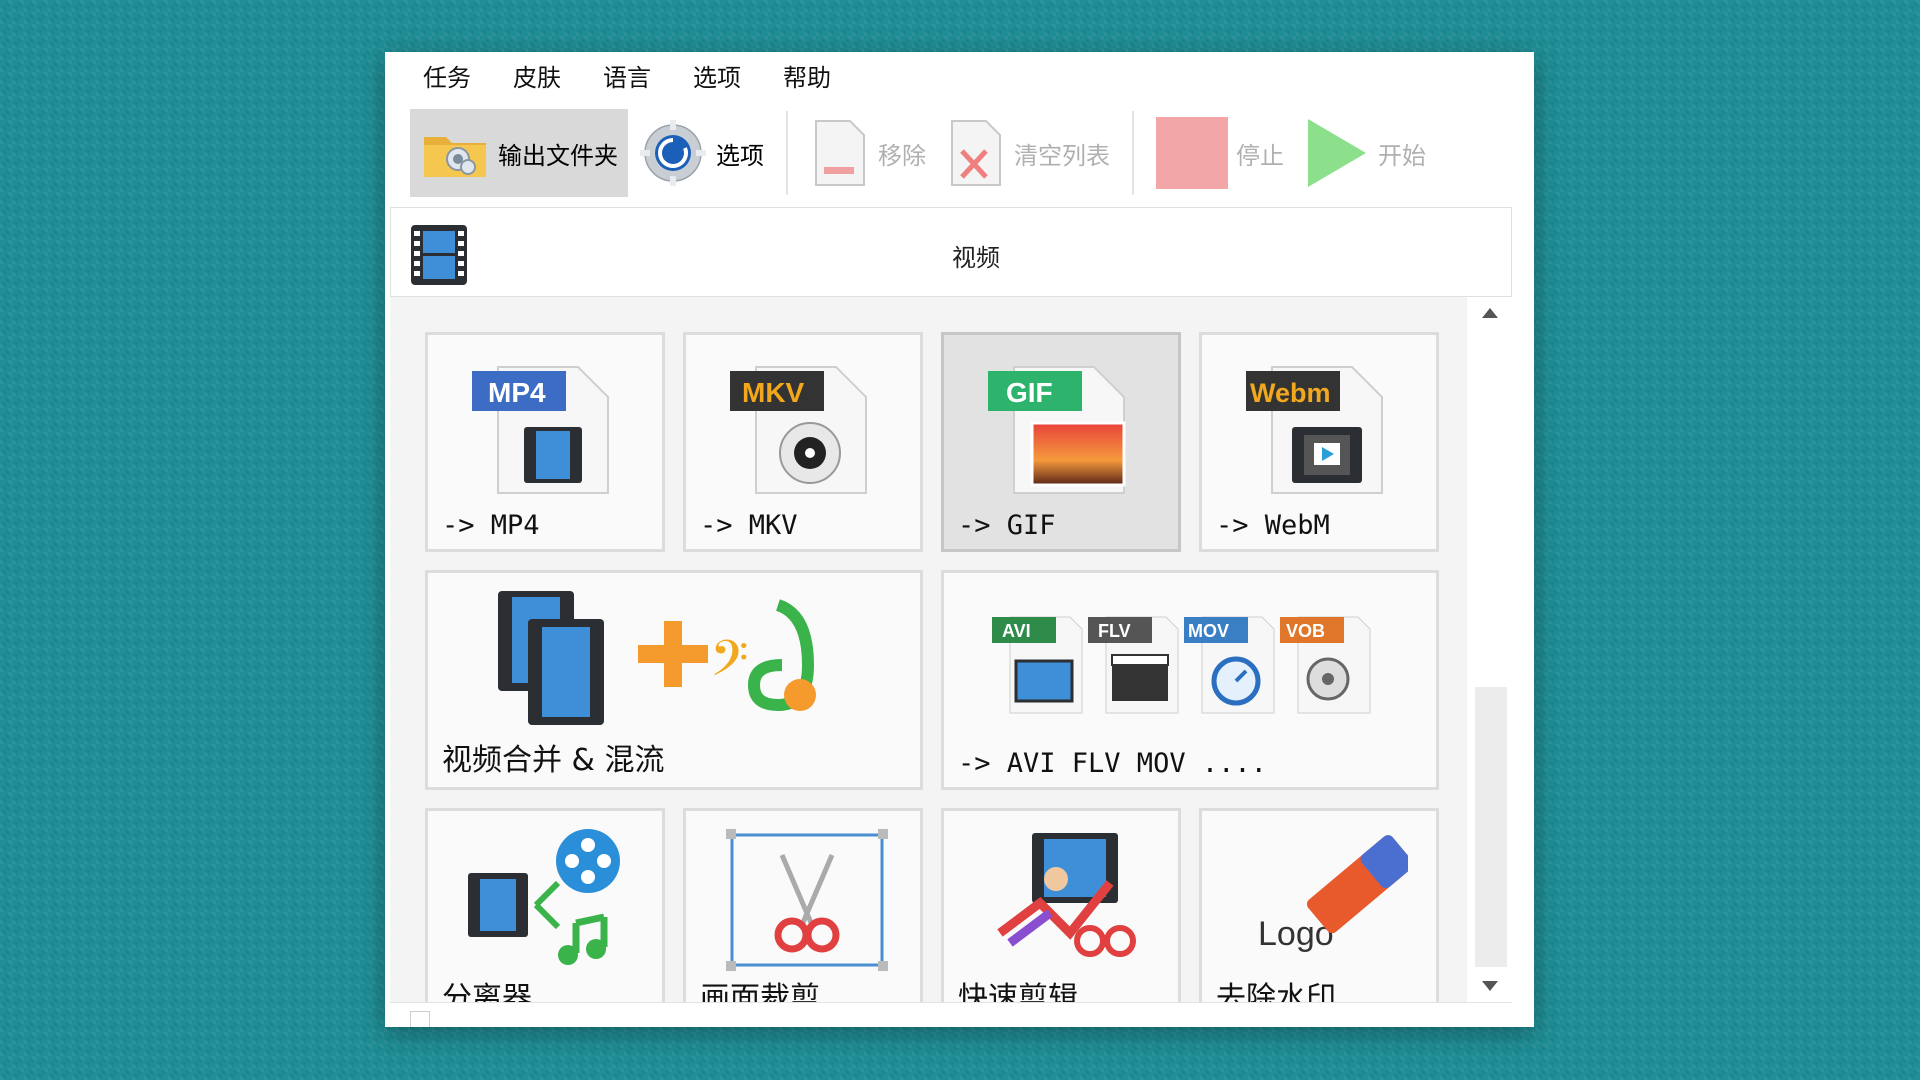 This screenshot has height=1080, width=1920. I want to click on tile-label: 快速剪辑, so click(1018, 991).